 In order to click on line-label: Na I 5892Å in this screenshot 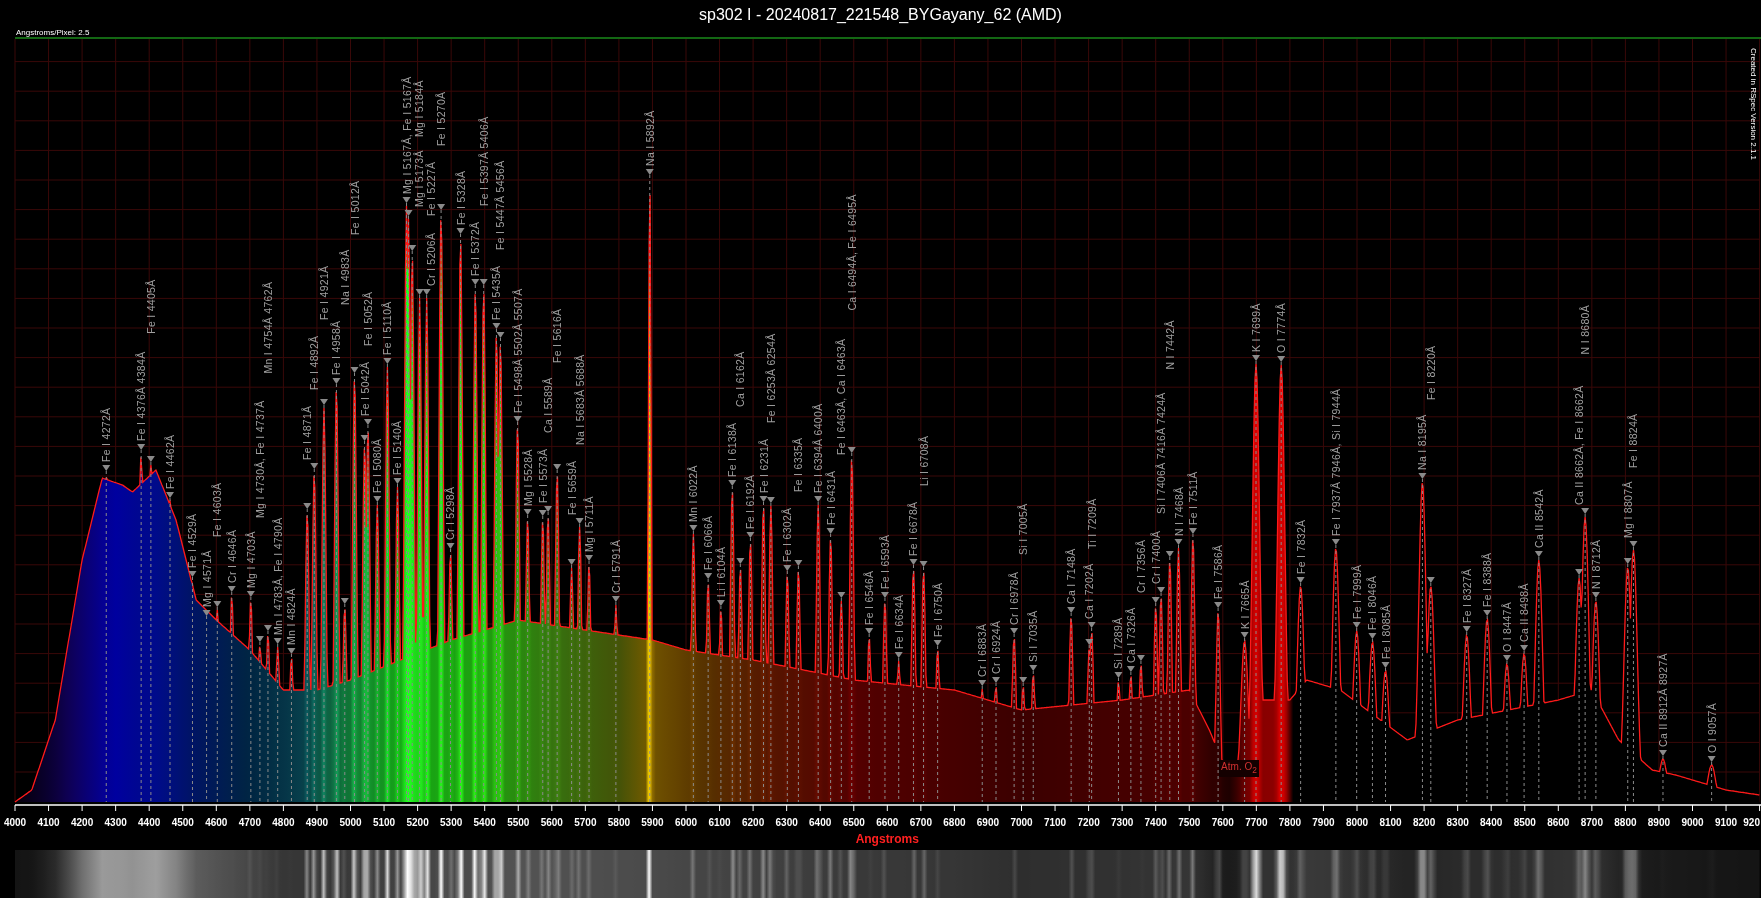, I will do `click(649, 138)`.